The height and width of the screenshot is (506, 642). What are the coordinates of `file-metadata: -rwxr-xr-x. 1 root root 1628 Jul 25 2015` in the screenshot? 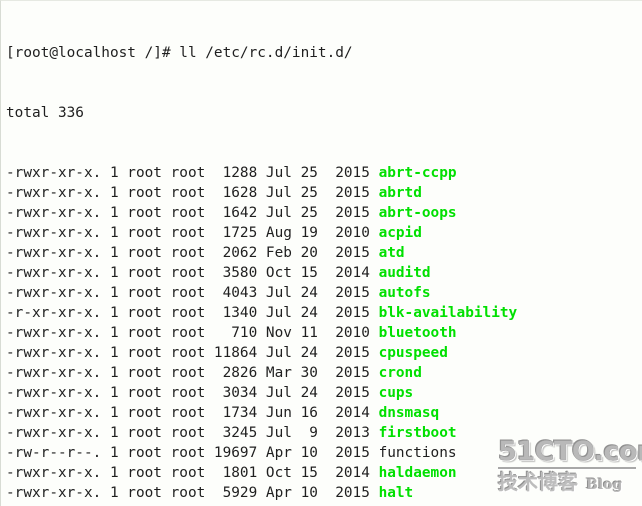 It's located at (192, 193).